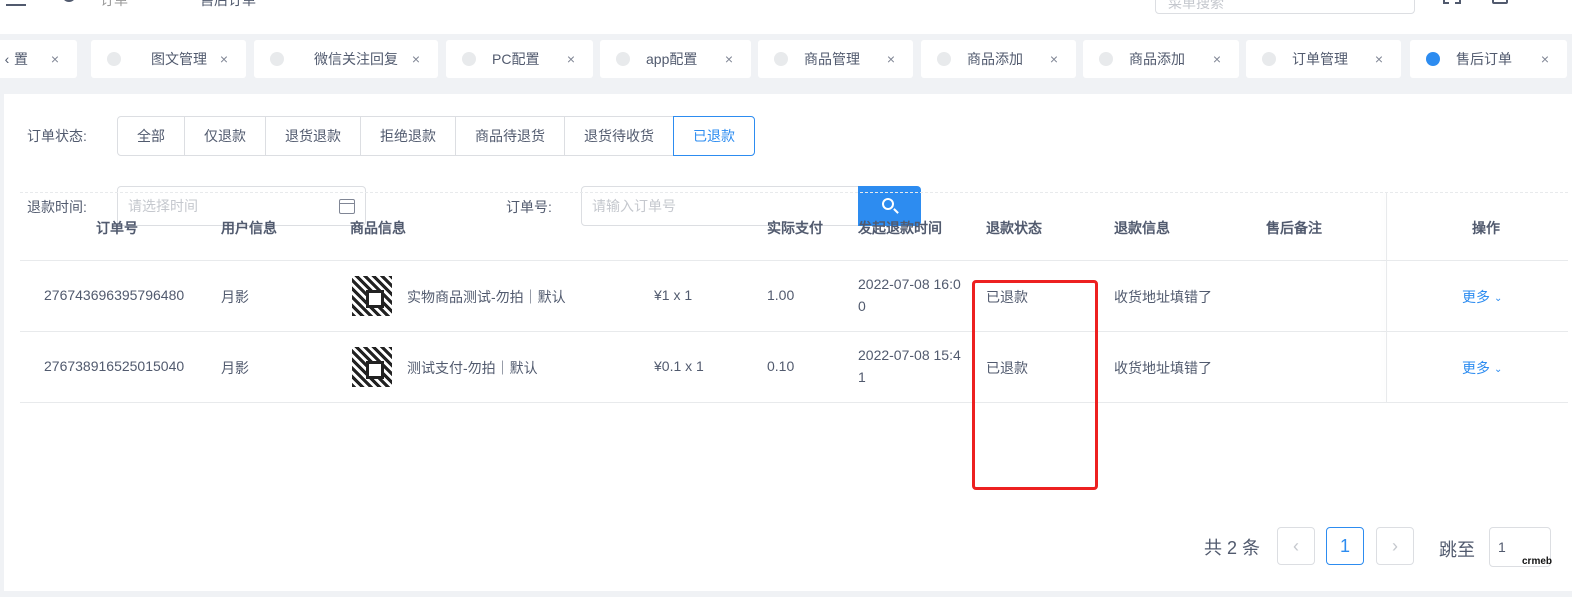  I want to click on page-number-button: 1, so click(1345, 546).